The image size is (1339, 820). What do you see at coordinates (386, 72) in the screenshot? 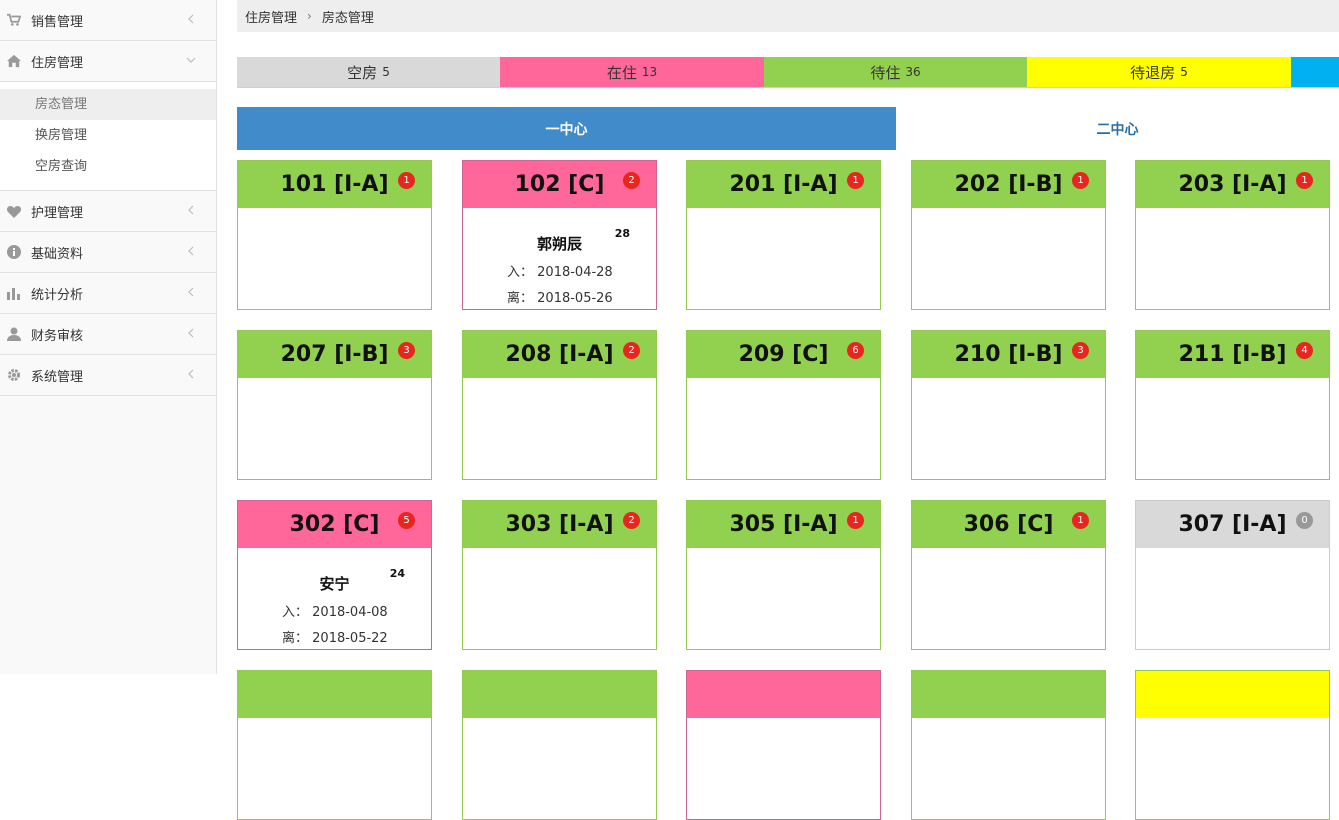
I see `status-count: 5` at bounding box center [386, 72].